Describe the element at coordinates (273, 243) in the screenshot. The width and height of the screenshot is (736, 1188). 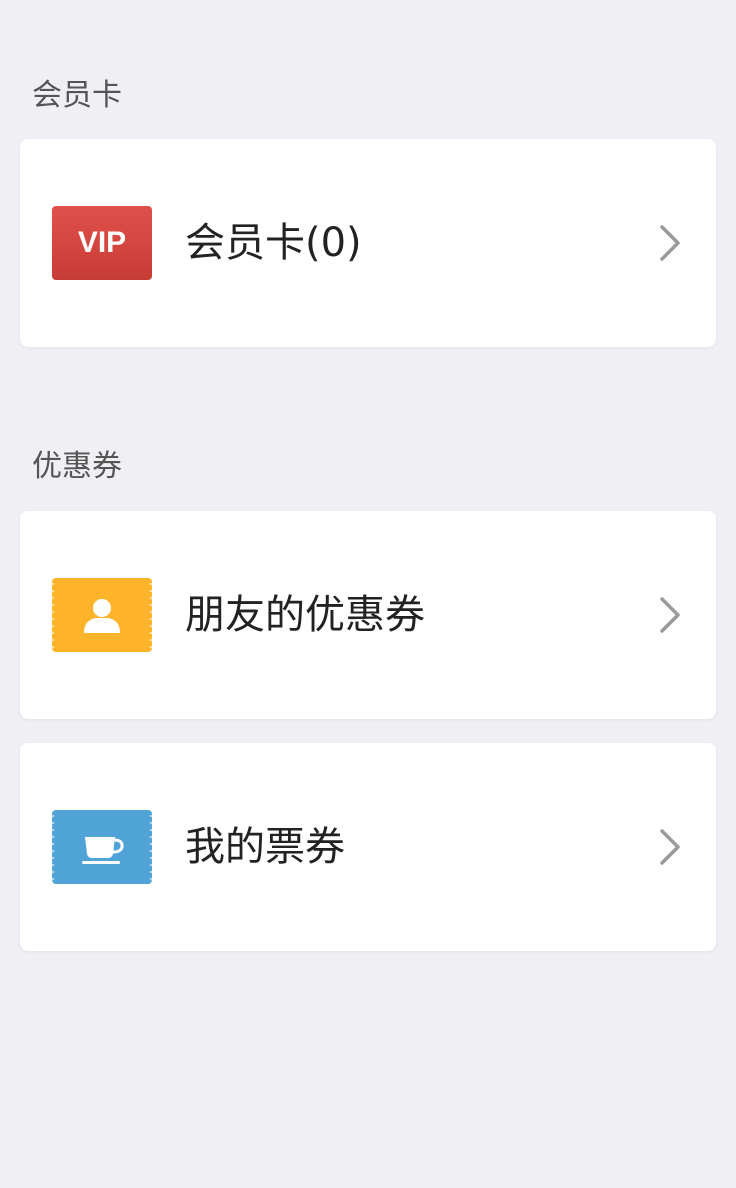
I see `membership-card-label: 会员卡(0)` at that location.